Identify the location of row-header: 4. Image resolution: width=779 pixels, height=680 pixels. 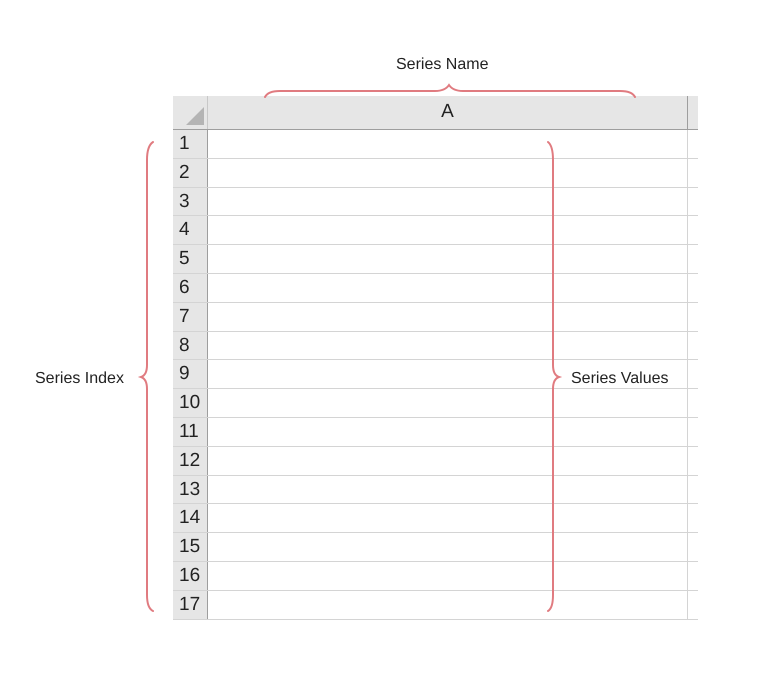
(190, 230).